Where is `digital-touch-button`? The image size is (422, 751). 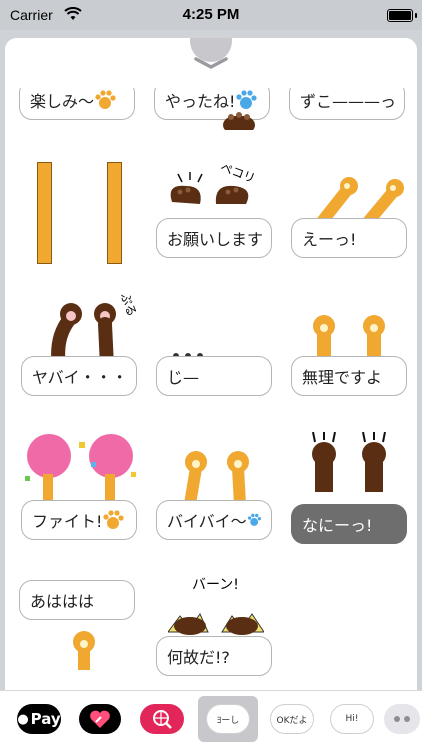 digital-touch-button is located at coordinates (100, 719).